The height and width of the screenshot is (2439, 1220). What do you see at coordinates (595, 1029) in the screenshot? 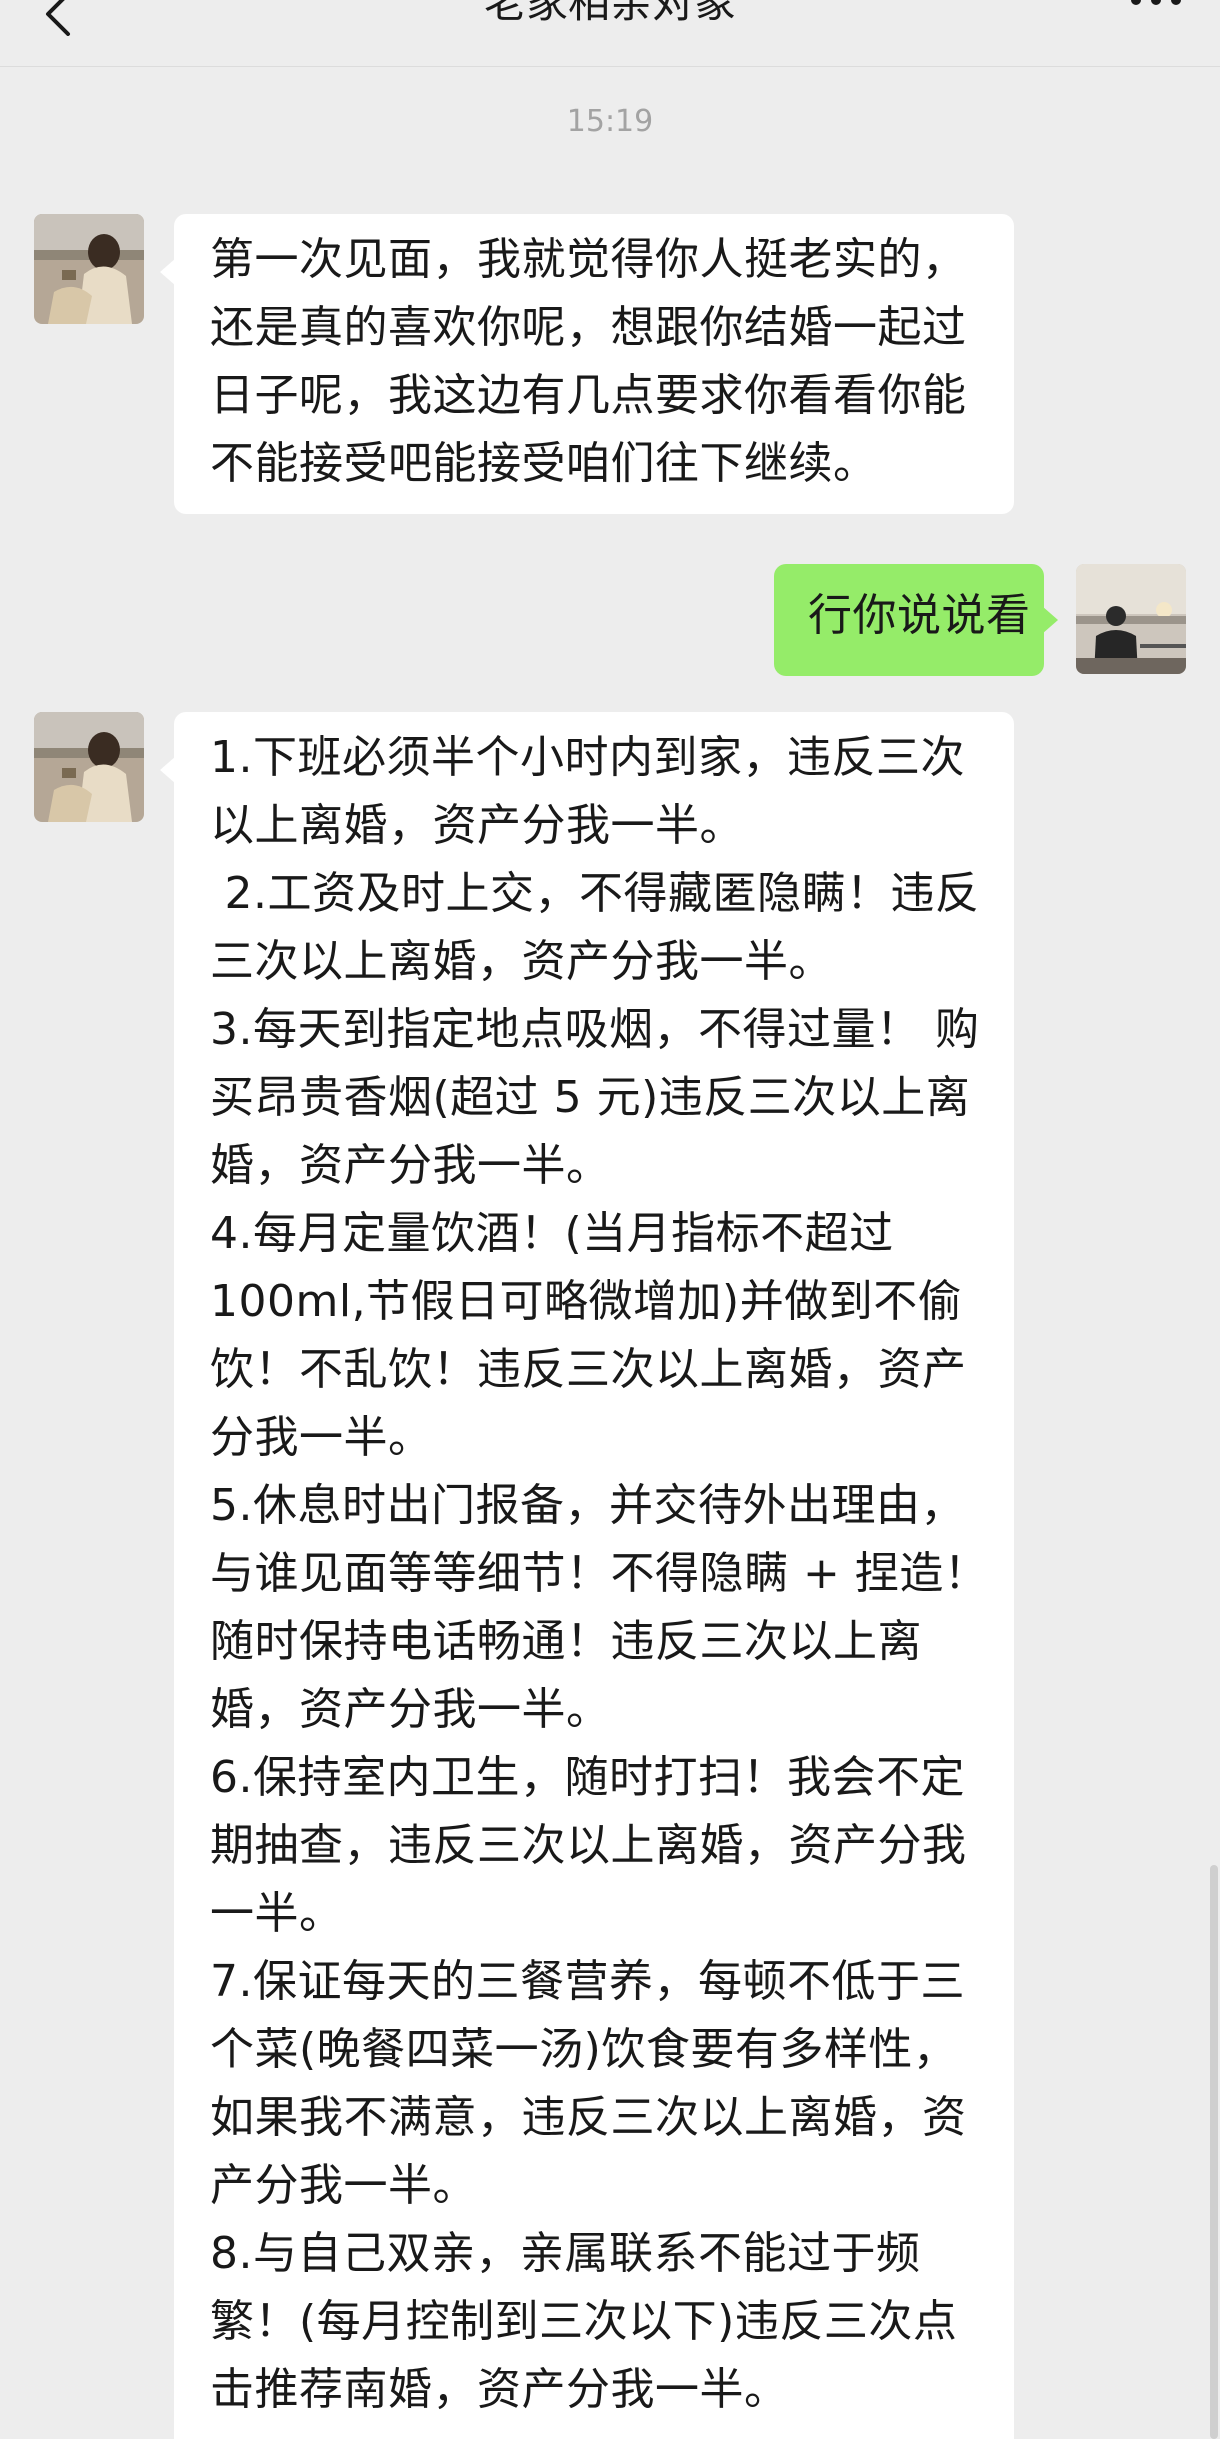
I see `message-line: 3.每天到指定地点吸烟，不得过量！ 购` at bounding box center [595, 1029].